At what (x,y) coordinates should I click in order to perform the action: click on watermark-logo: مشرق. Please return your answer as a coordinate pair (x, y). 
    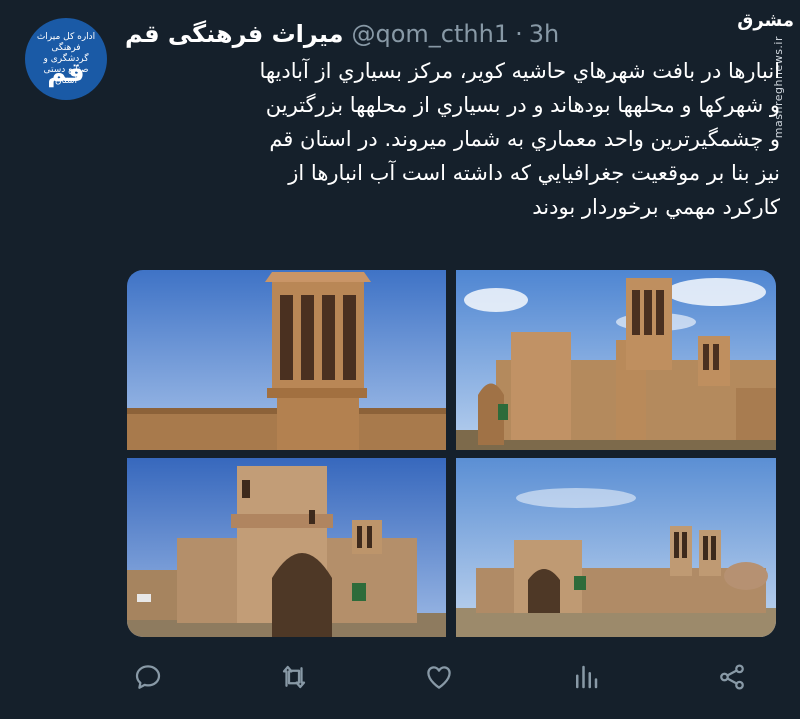
    Looking at the image, I should click on (765, 20).